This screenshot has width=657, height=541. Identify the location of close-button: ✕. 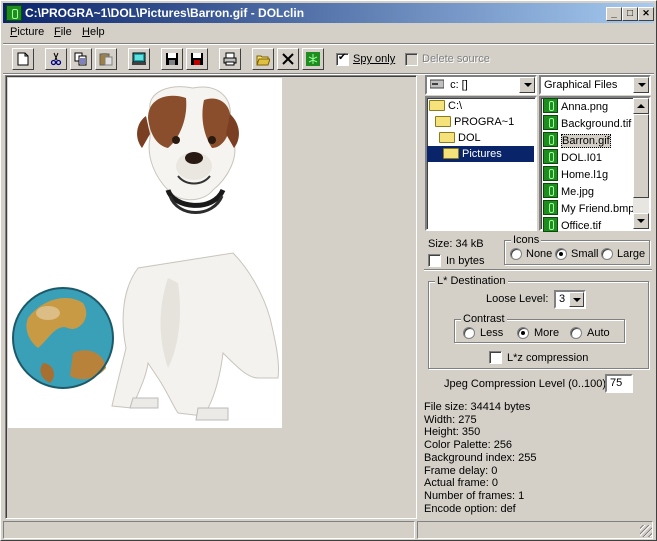
(646, 14).